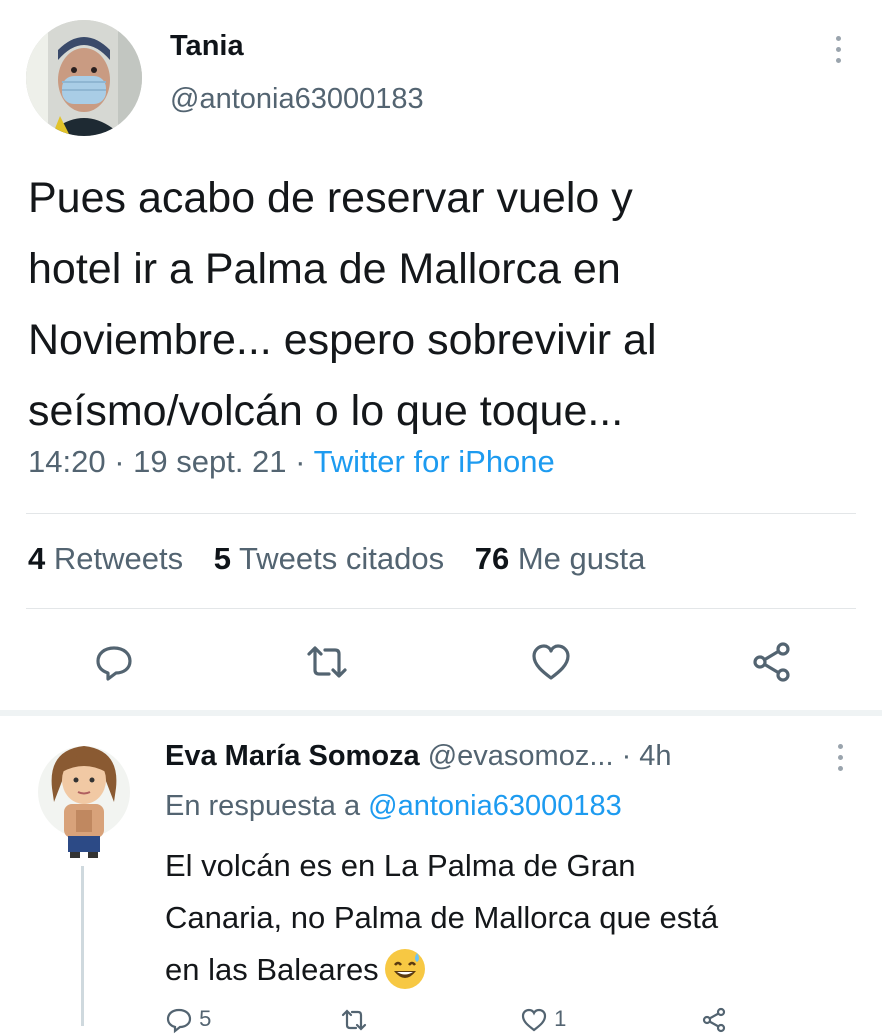 The height and width of the screenshot is (1034, 882). Describe the element at coordinates (441, 713) in the screenshot. I see `section-separator` at that location.